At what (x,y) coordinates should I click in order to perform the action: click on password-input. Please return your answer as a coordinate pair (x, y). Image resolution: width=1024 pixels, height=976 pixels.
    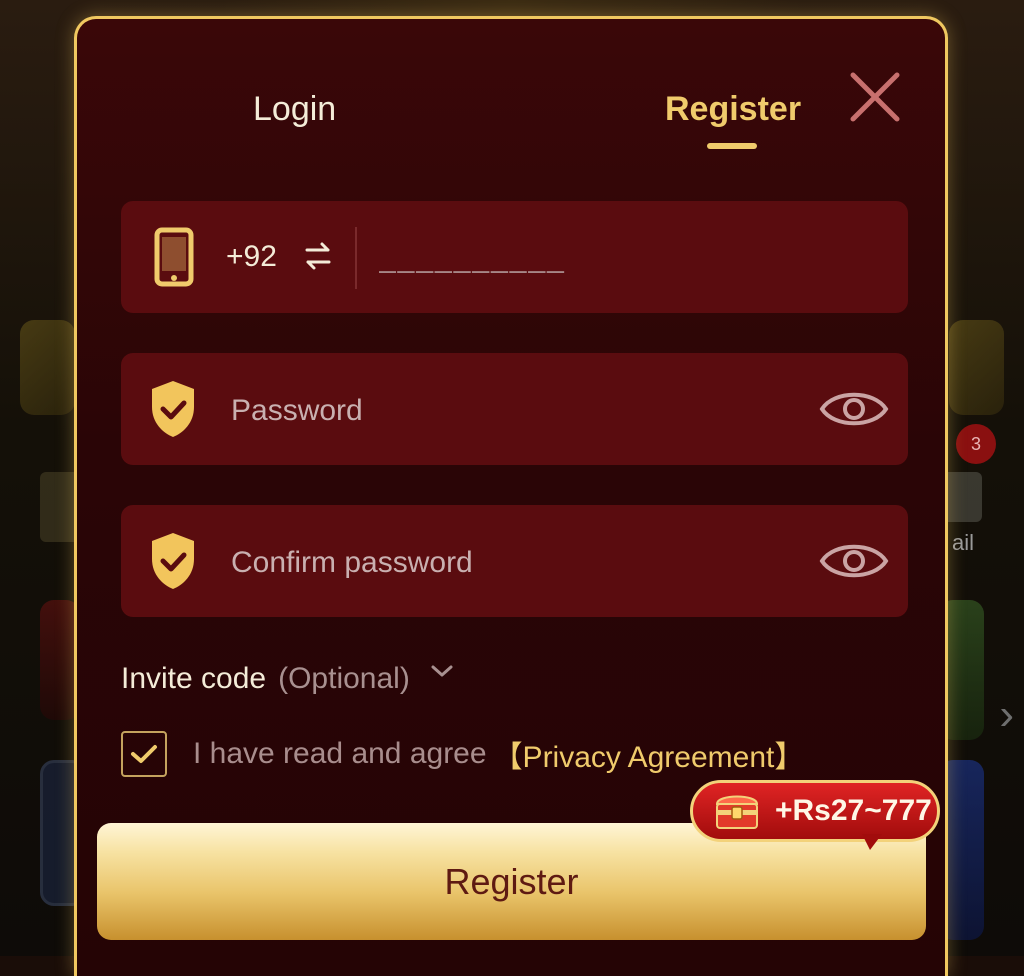
    Looking at the image, I should click on (511, 411).